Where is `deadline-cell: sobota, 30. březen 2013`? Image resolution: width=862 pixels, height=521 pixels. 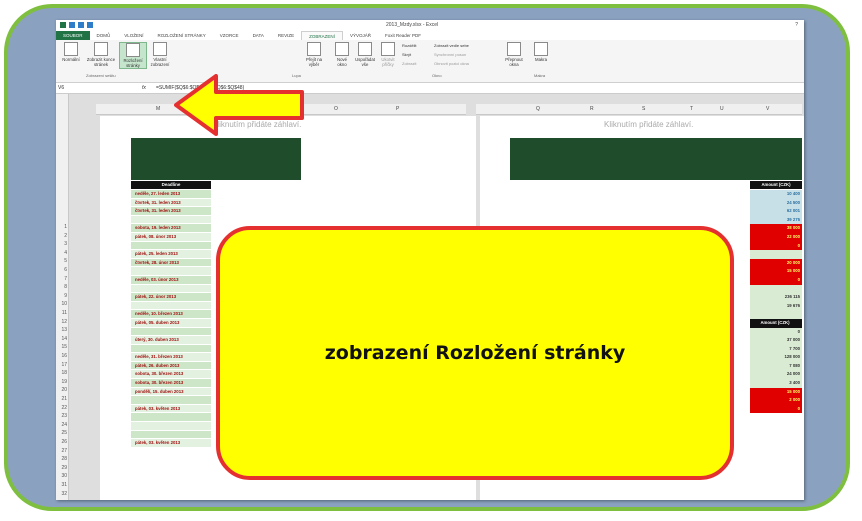 deadline-cell: sobota, 30. březen 2013 is located at coordinates (171, 375).